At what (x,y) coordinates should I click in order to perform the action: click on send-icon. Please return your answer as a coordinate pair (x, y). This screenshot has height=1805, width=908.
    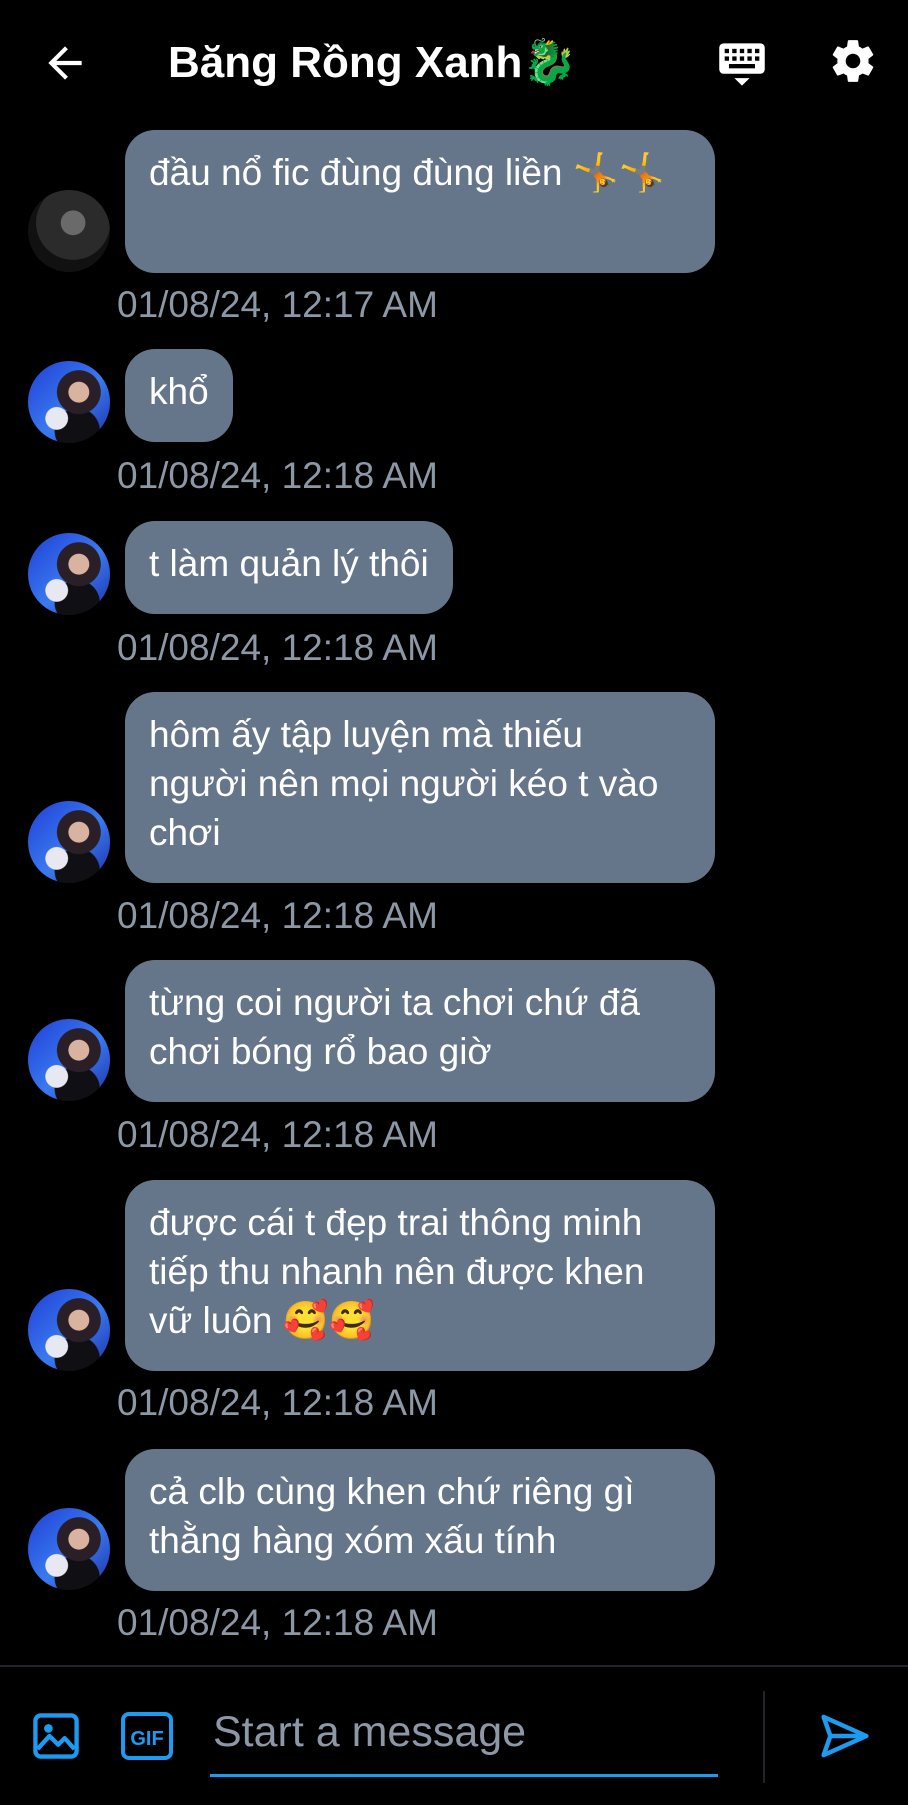
    Looking at the image, I should click on (845, 1736).